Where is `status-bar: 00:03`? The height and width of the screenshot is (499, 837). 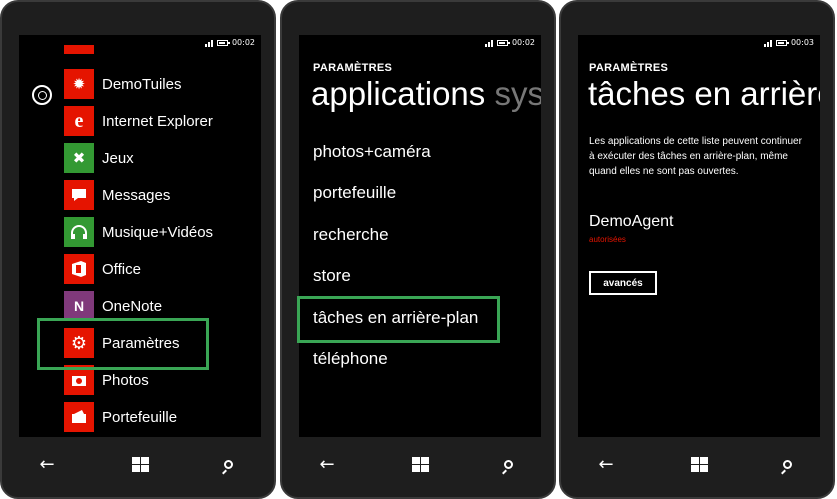 status-bar: 00:03 is located at coordinates (788, 42).